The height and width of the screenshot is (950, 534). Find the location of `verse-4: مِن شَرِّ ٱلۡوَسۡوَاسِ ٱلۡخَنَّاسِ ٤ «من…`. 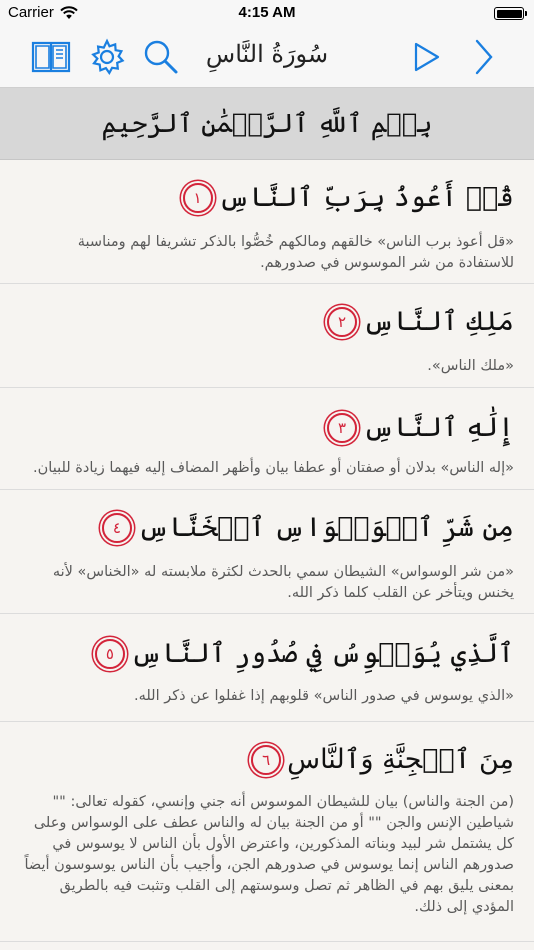

verse-4: مِن شَرِّ ٱلۡوَسۡوَاسِ ٱلۡخَنَّاسِ ٤ «من… is located at coordinates (267, 552).